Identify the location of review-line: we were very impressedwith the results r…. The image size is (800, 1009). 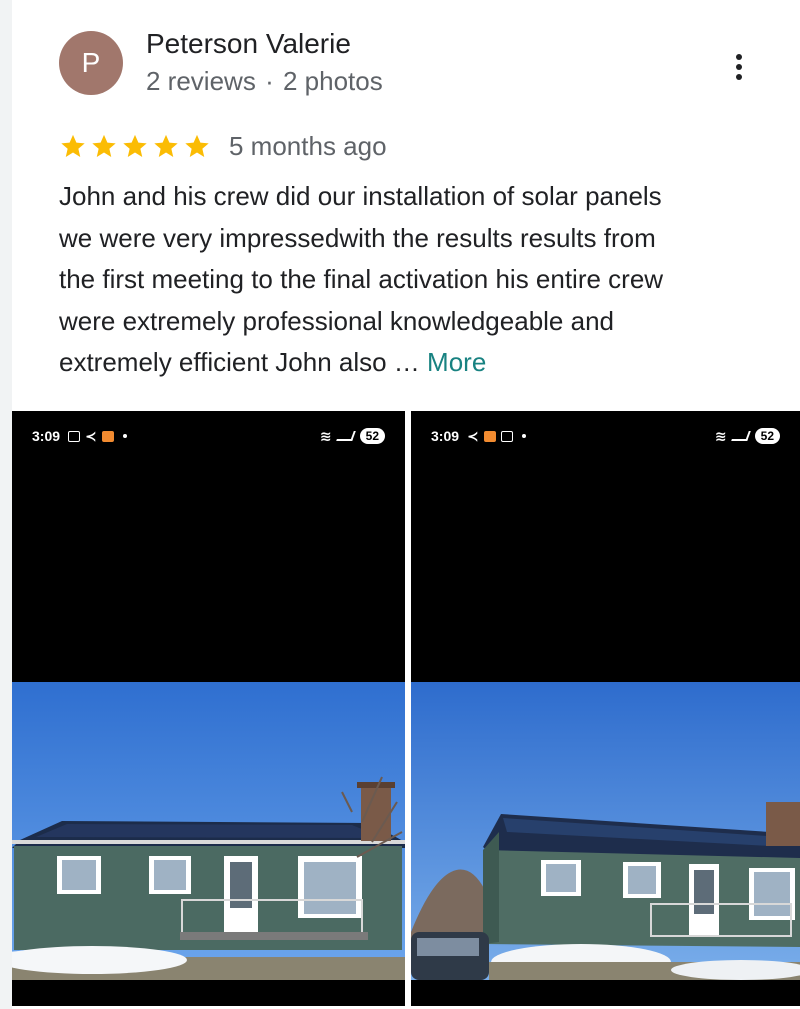
(357, 237).